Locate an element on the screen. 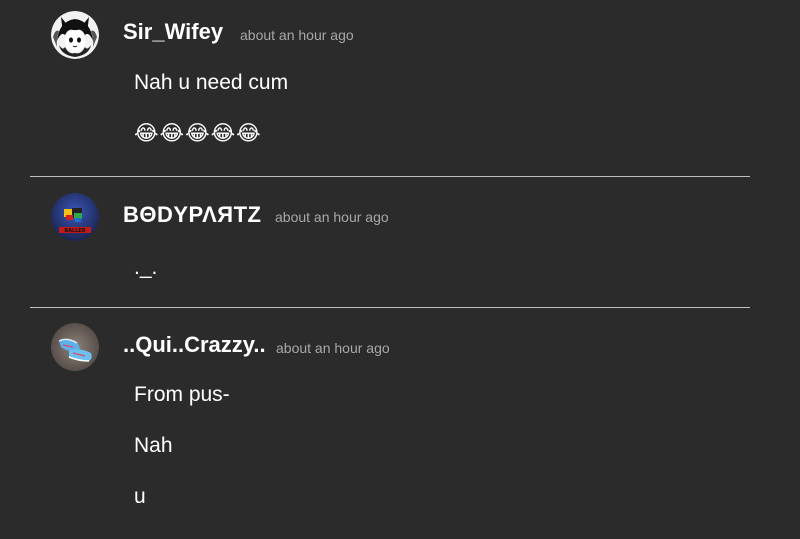 Image resolution: width=800 pixels, height=539 pixels. anime-character-avatar-icon is located at coordinates (75, 35).